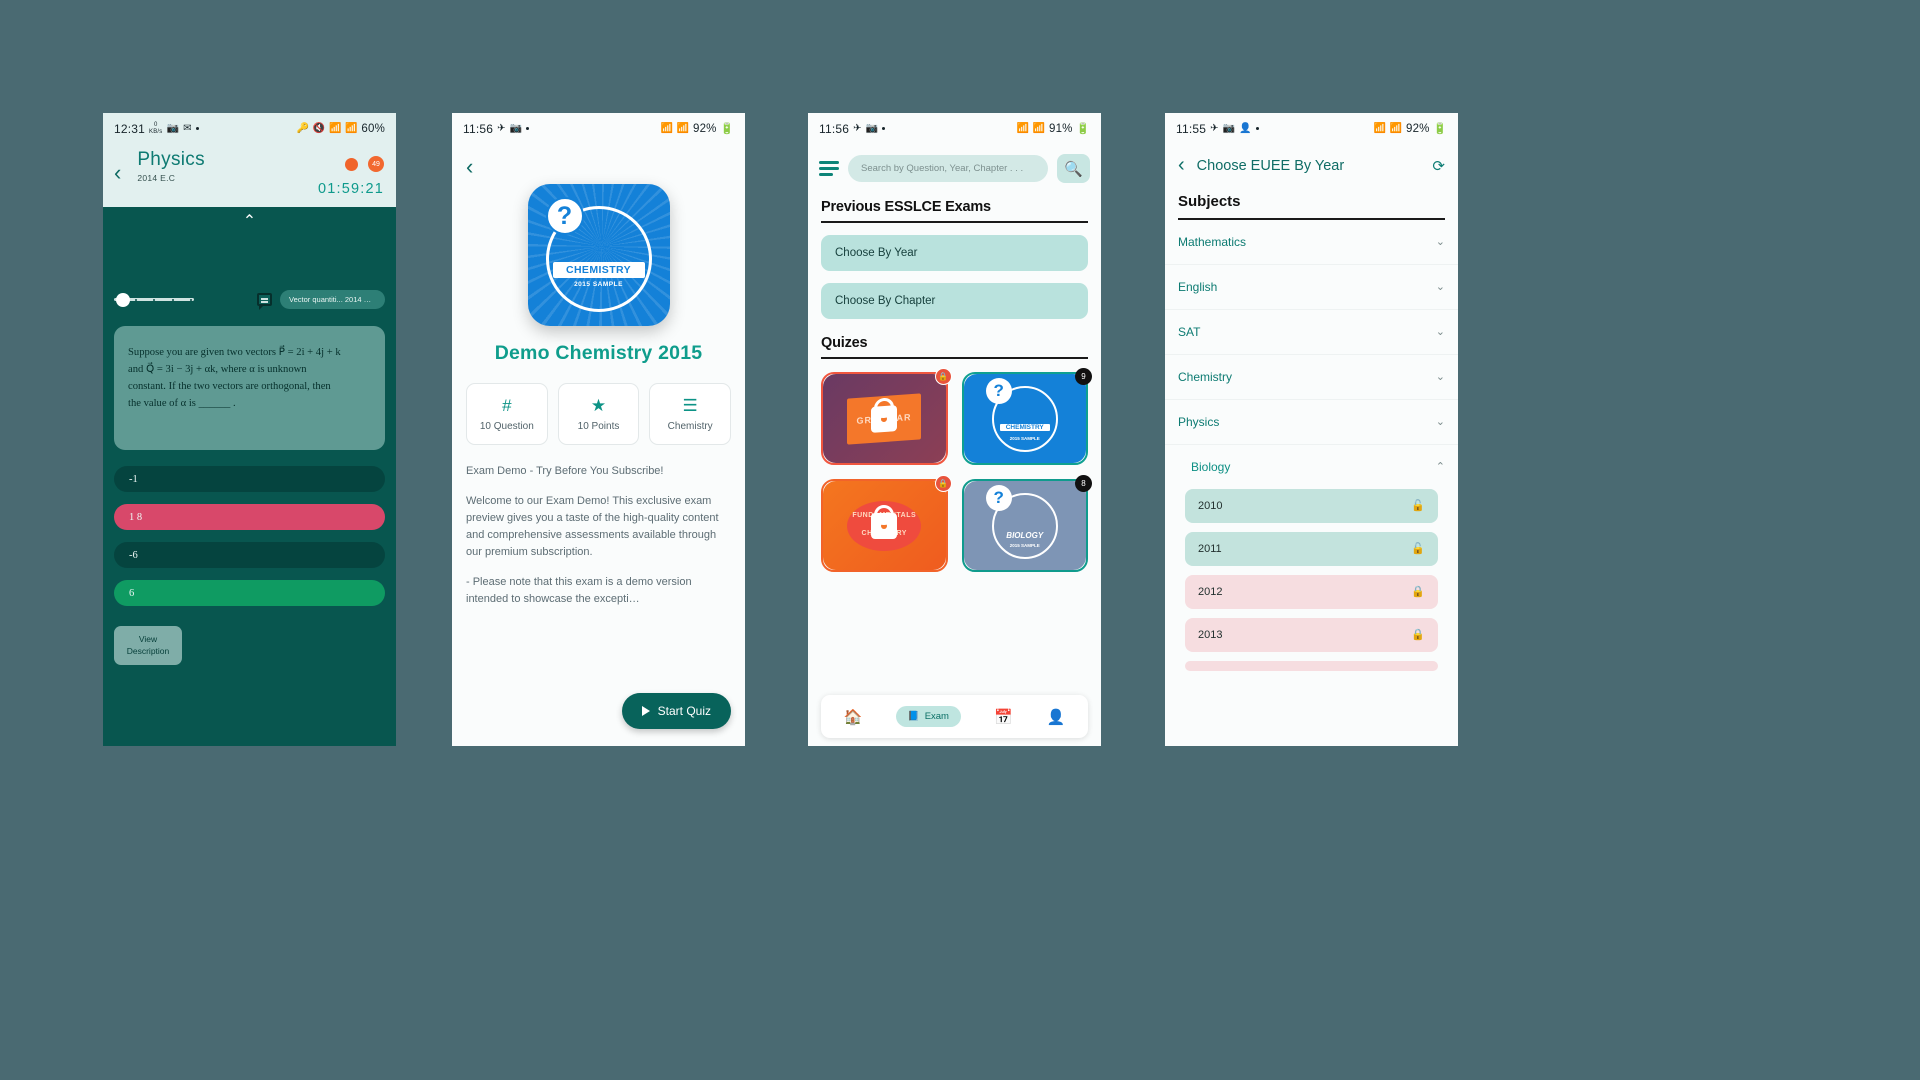  What do you see at coordinates (1021, 521) in the screenshot?
I see `biology-artwork: ? BIOLOGY 2015 SAMPLE` at bounding box center [1021, 521].